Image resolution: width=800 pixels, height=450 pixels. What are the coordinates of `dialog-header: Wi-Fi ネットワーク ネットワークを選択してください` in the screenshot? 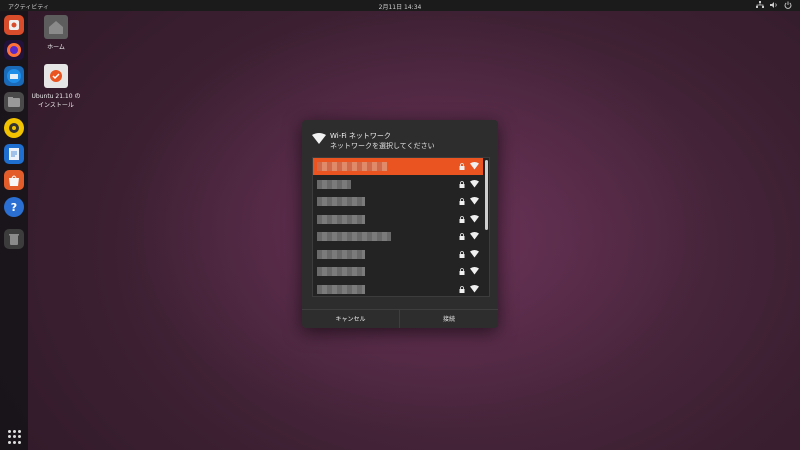 It's located at (402, 142).